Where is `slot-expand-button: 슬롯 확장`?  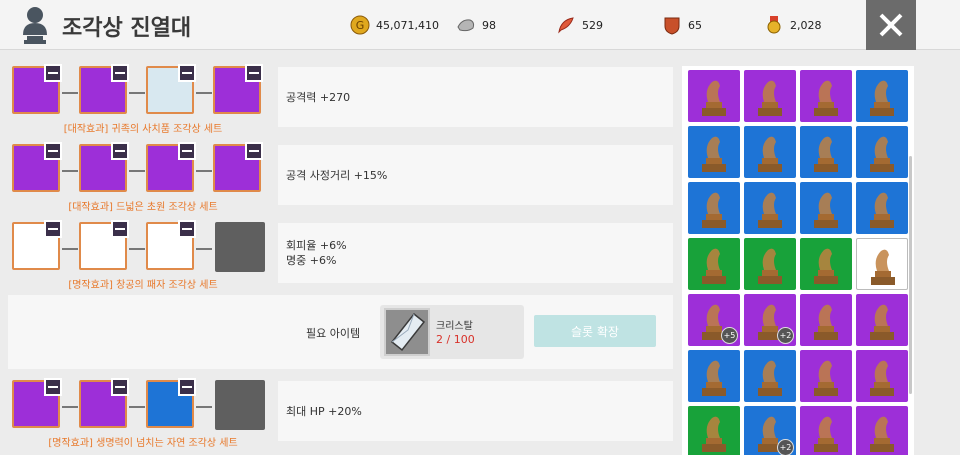 slot-expand-button: 슬롯 확장 is located at coordinates (595, 331).